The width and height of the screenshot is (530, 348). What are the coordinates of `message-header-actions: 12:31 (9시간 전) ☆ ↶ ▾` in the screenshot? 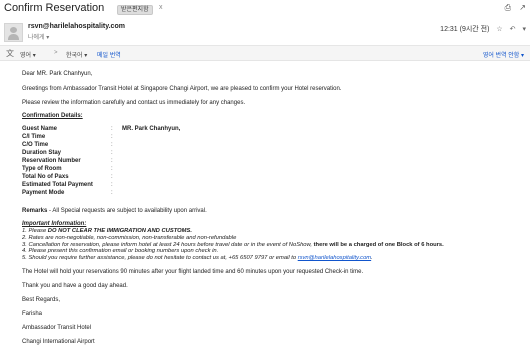 It's located at (483, 29).